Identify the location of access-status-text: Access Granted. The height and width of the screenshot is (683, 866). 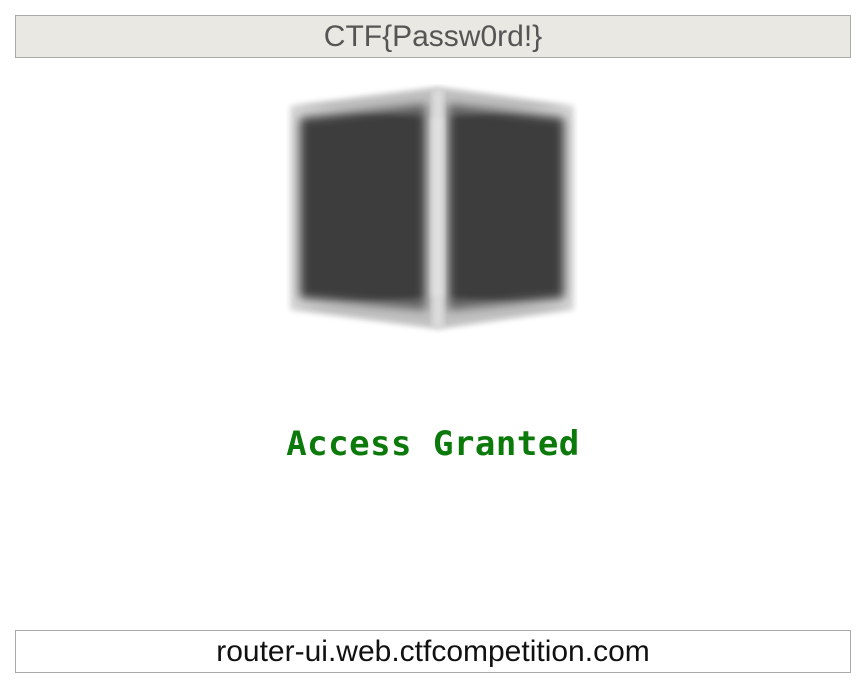
(433, 444).